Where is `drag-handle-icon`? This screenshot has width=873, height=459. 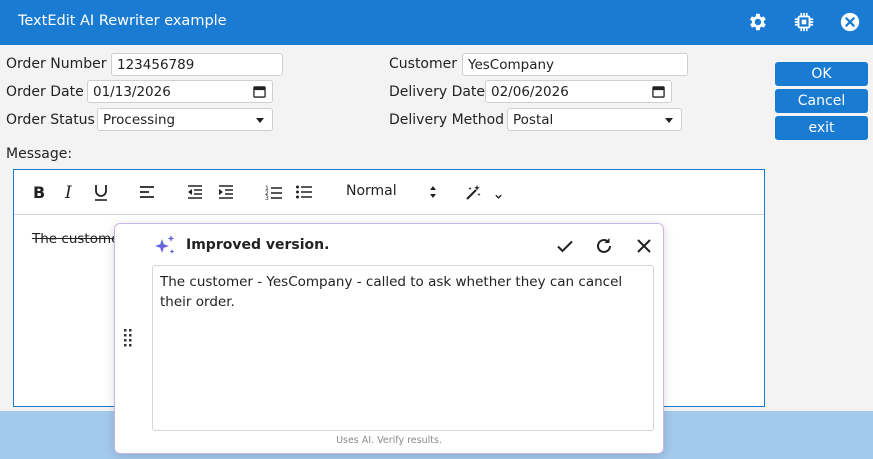 drag-handle-icon is located at coordinates (129, 339).